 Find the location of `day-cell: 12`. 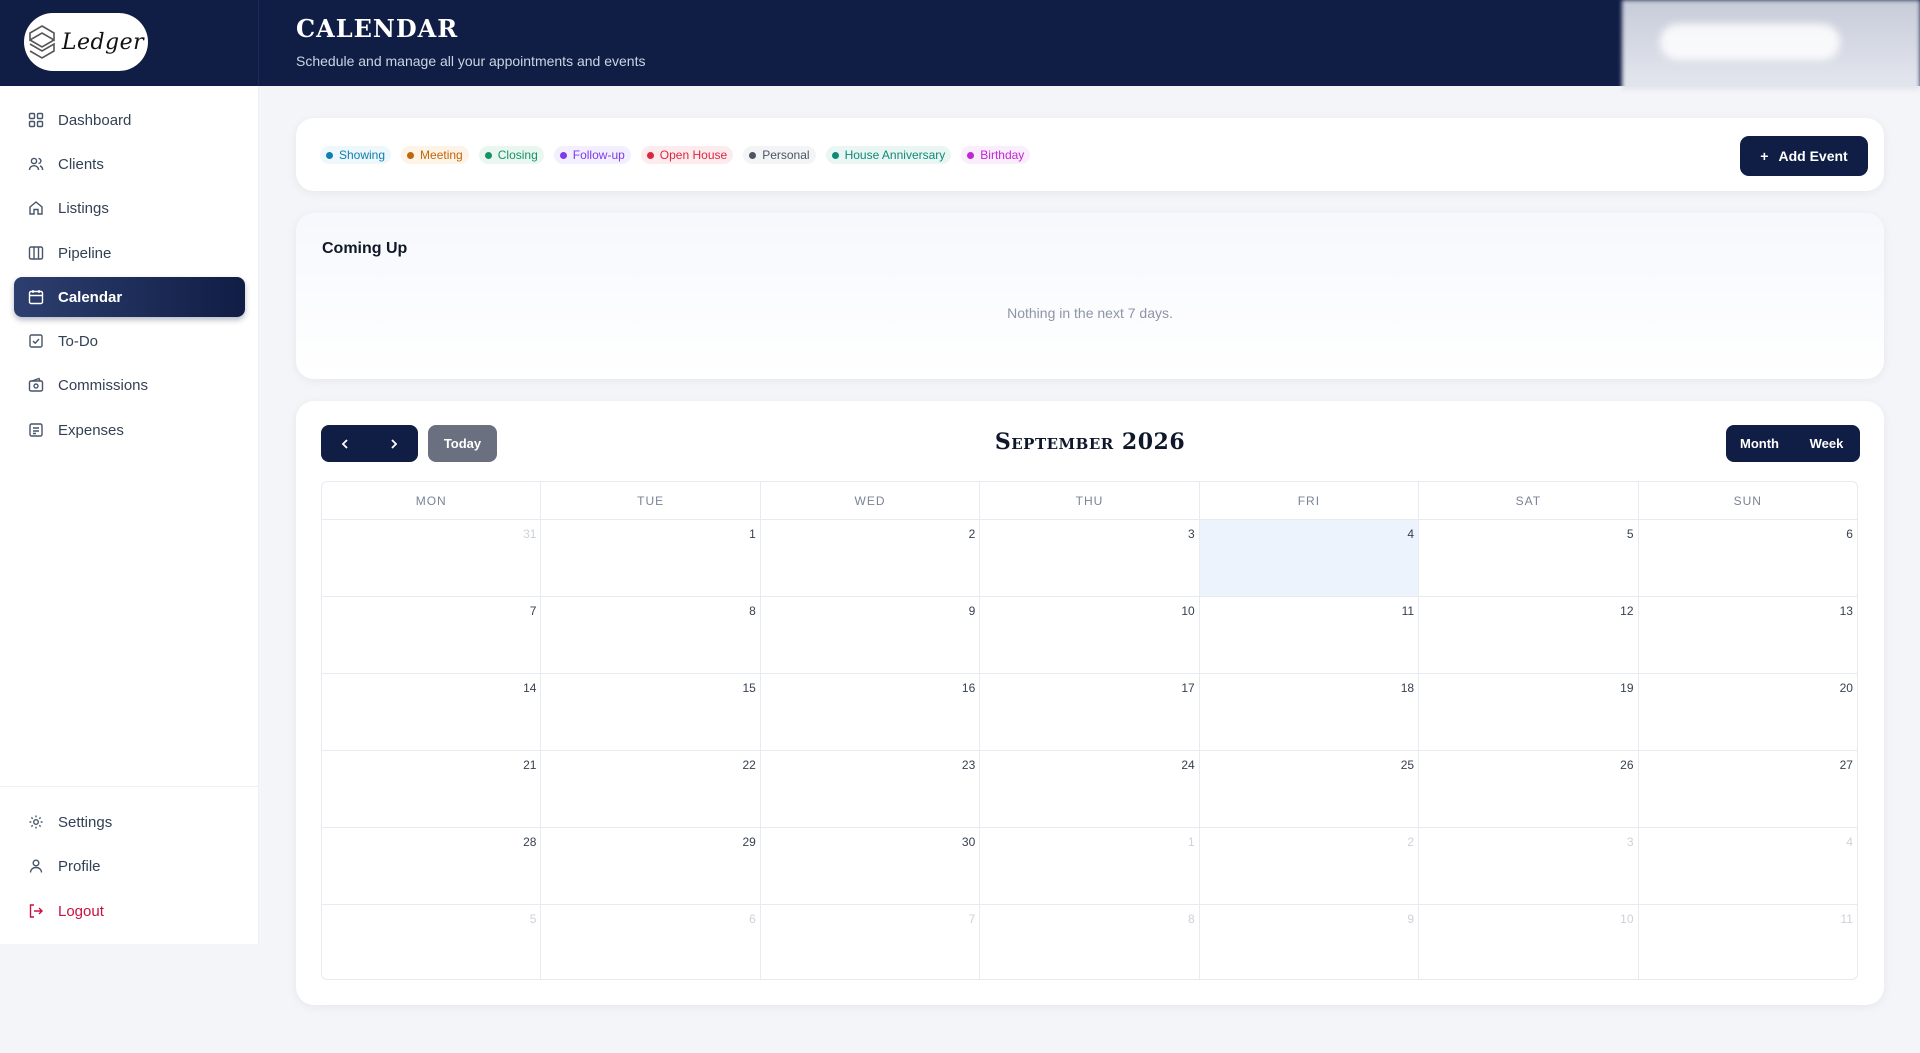

day-cell: 12 is located at coordinates (1529, 635).